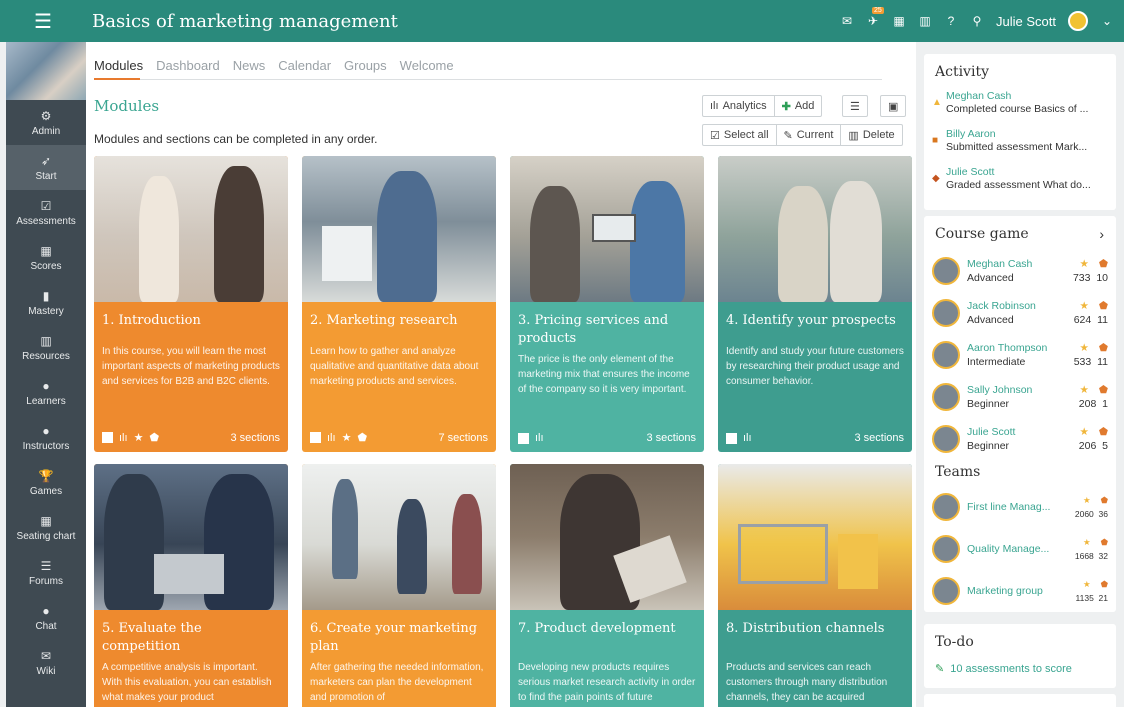  I want to click on player-row: Aaron Thompson Intermediate ★ ⬟ 533 11, so click(1020, 355).